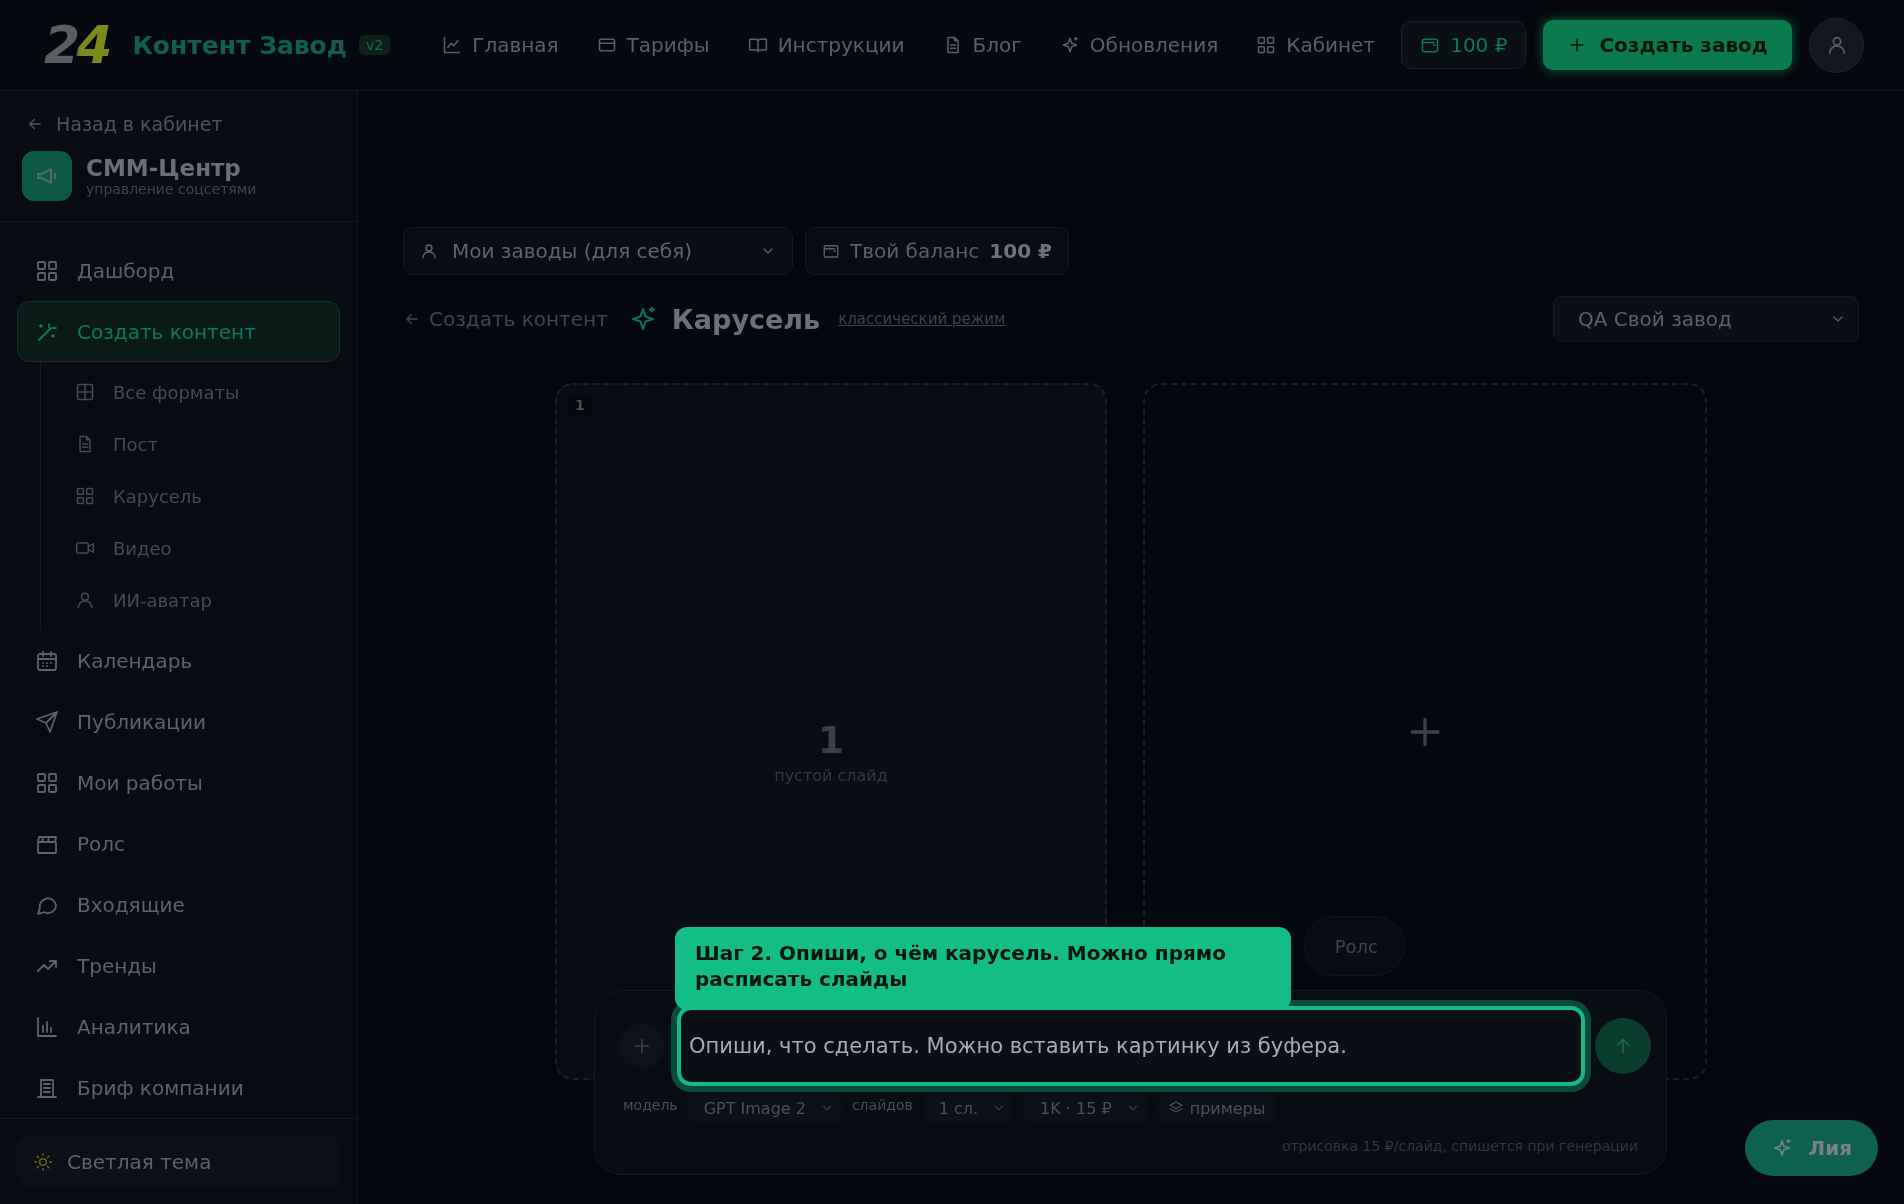 The height and width of the screenshot is (1204, 1904). I want to click on factory-select: Мои заводы (для себя), so click(598, 251).